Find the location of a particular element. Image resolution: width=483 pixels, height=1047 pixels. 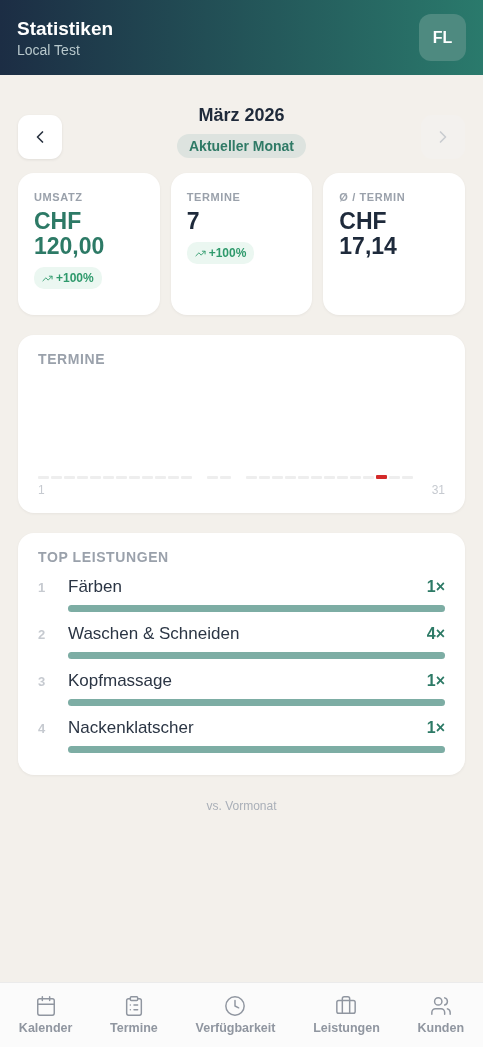

service-name: Kopfmassage is located at coordinates (120, 681).